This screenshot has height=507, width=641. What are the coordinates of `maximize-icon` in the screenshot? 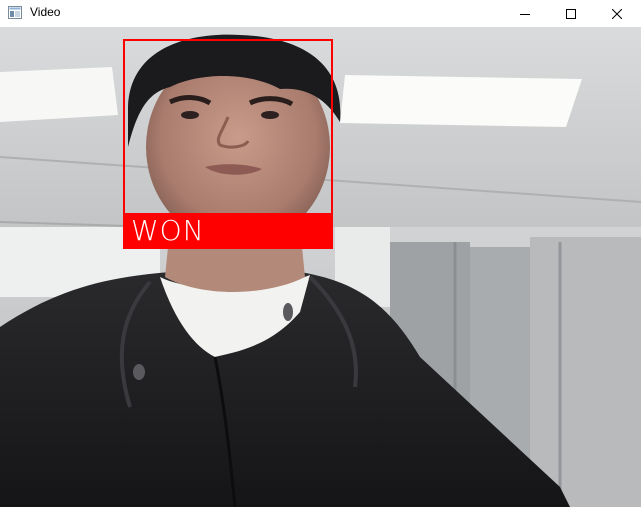 It's located at (571, 13).